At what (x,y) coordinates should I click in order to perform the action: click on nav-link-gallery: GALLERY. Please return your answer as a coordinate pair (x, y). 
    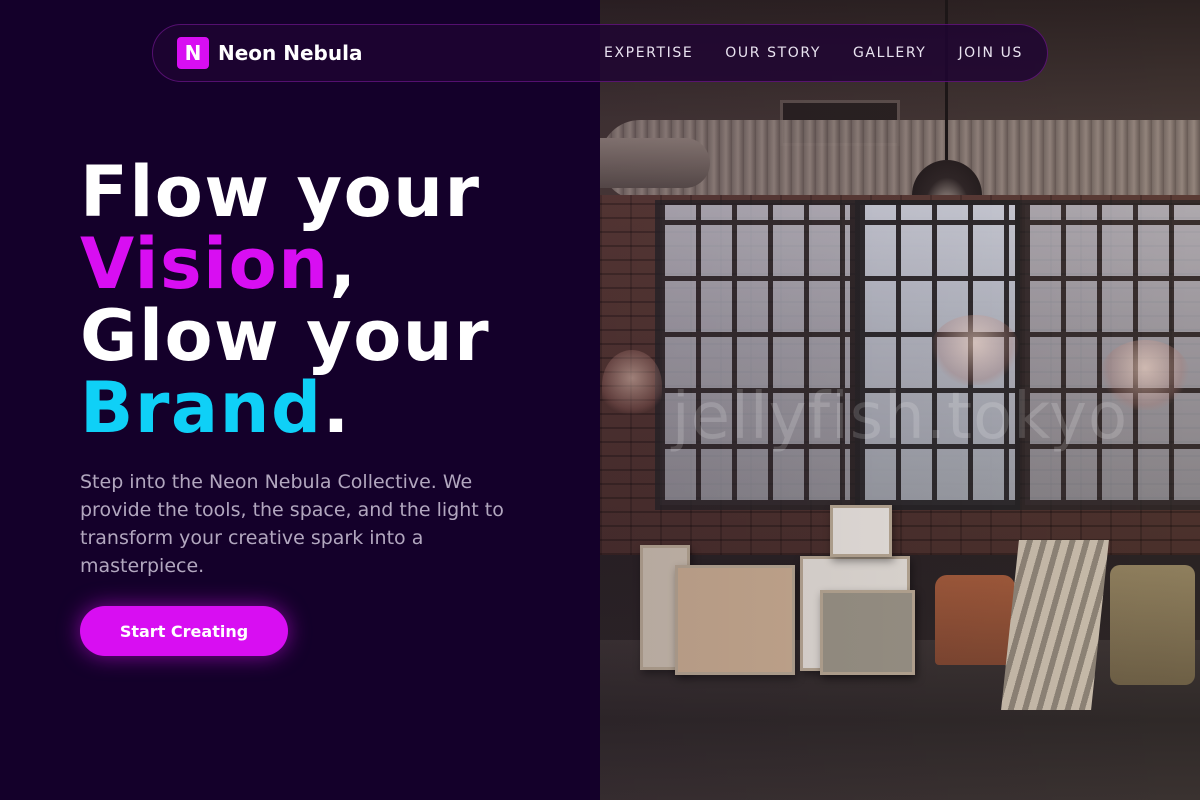
    Looking at the image, I should click on (889, 53).